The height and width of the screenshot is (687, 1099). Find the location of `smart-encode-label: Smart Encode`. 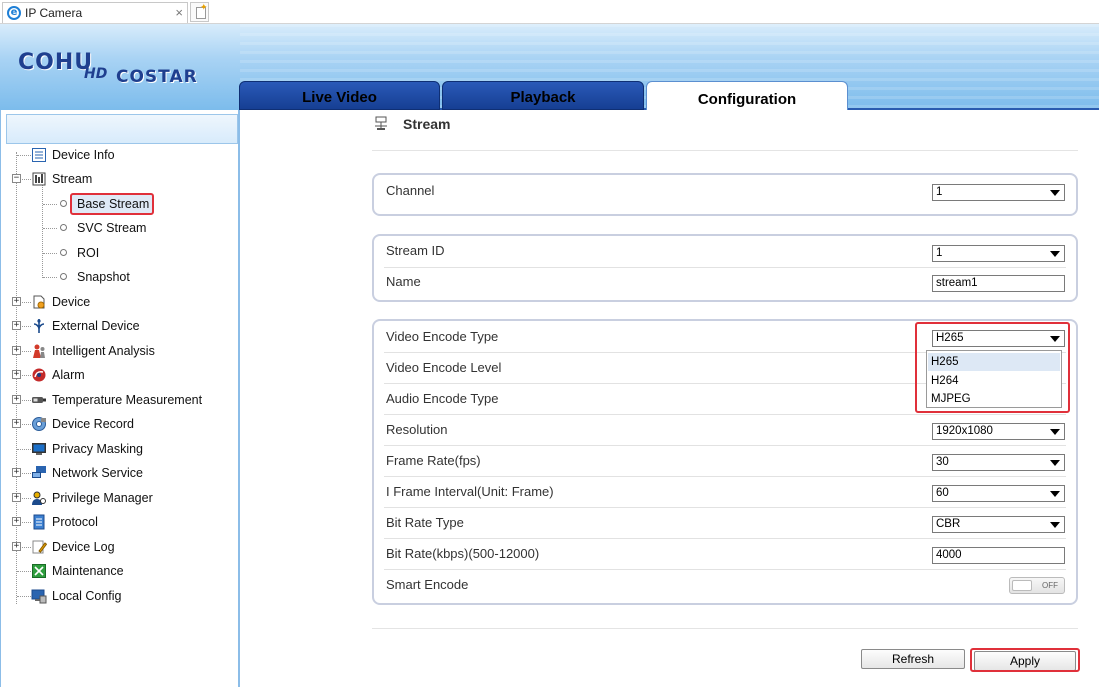

smart-encode-label: Smart Encode is located at coordinates (427, 584).